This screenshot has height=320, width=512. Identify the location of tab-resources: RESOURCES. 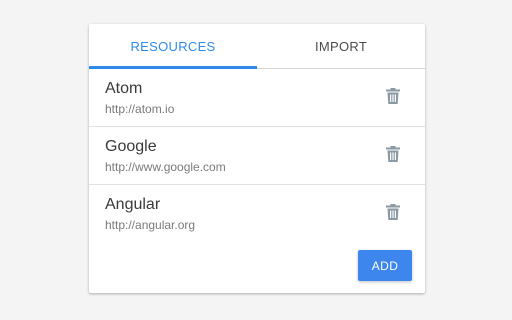
(173, 46).